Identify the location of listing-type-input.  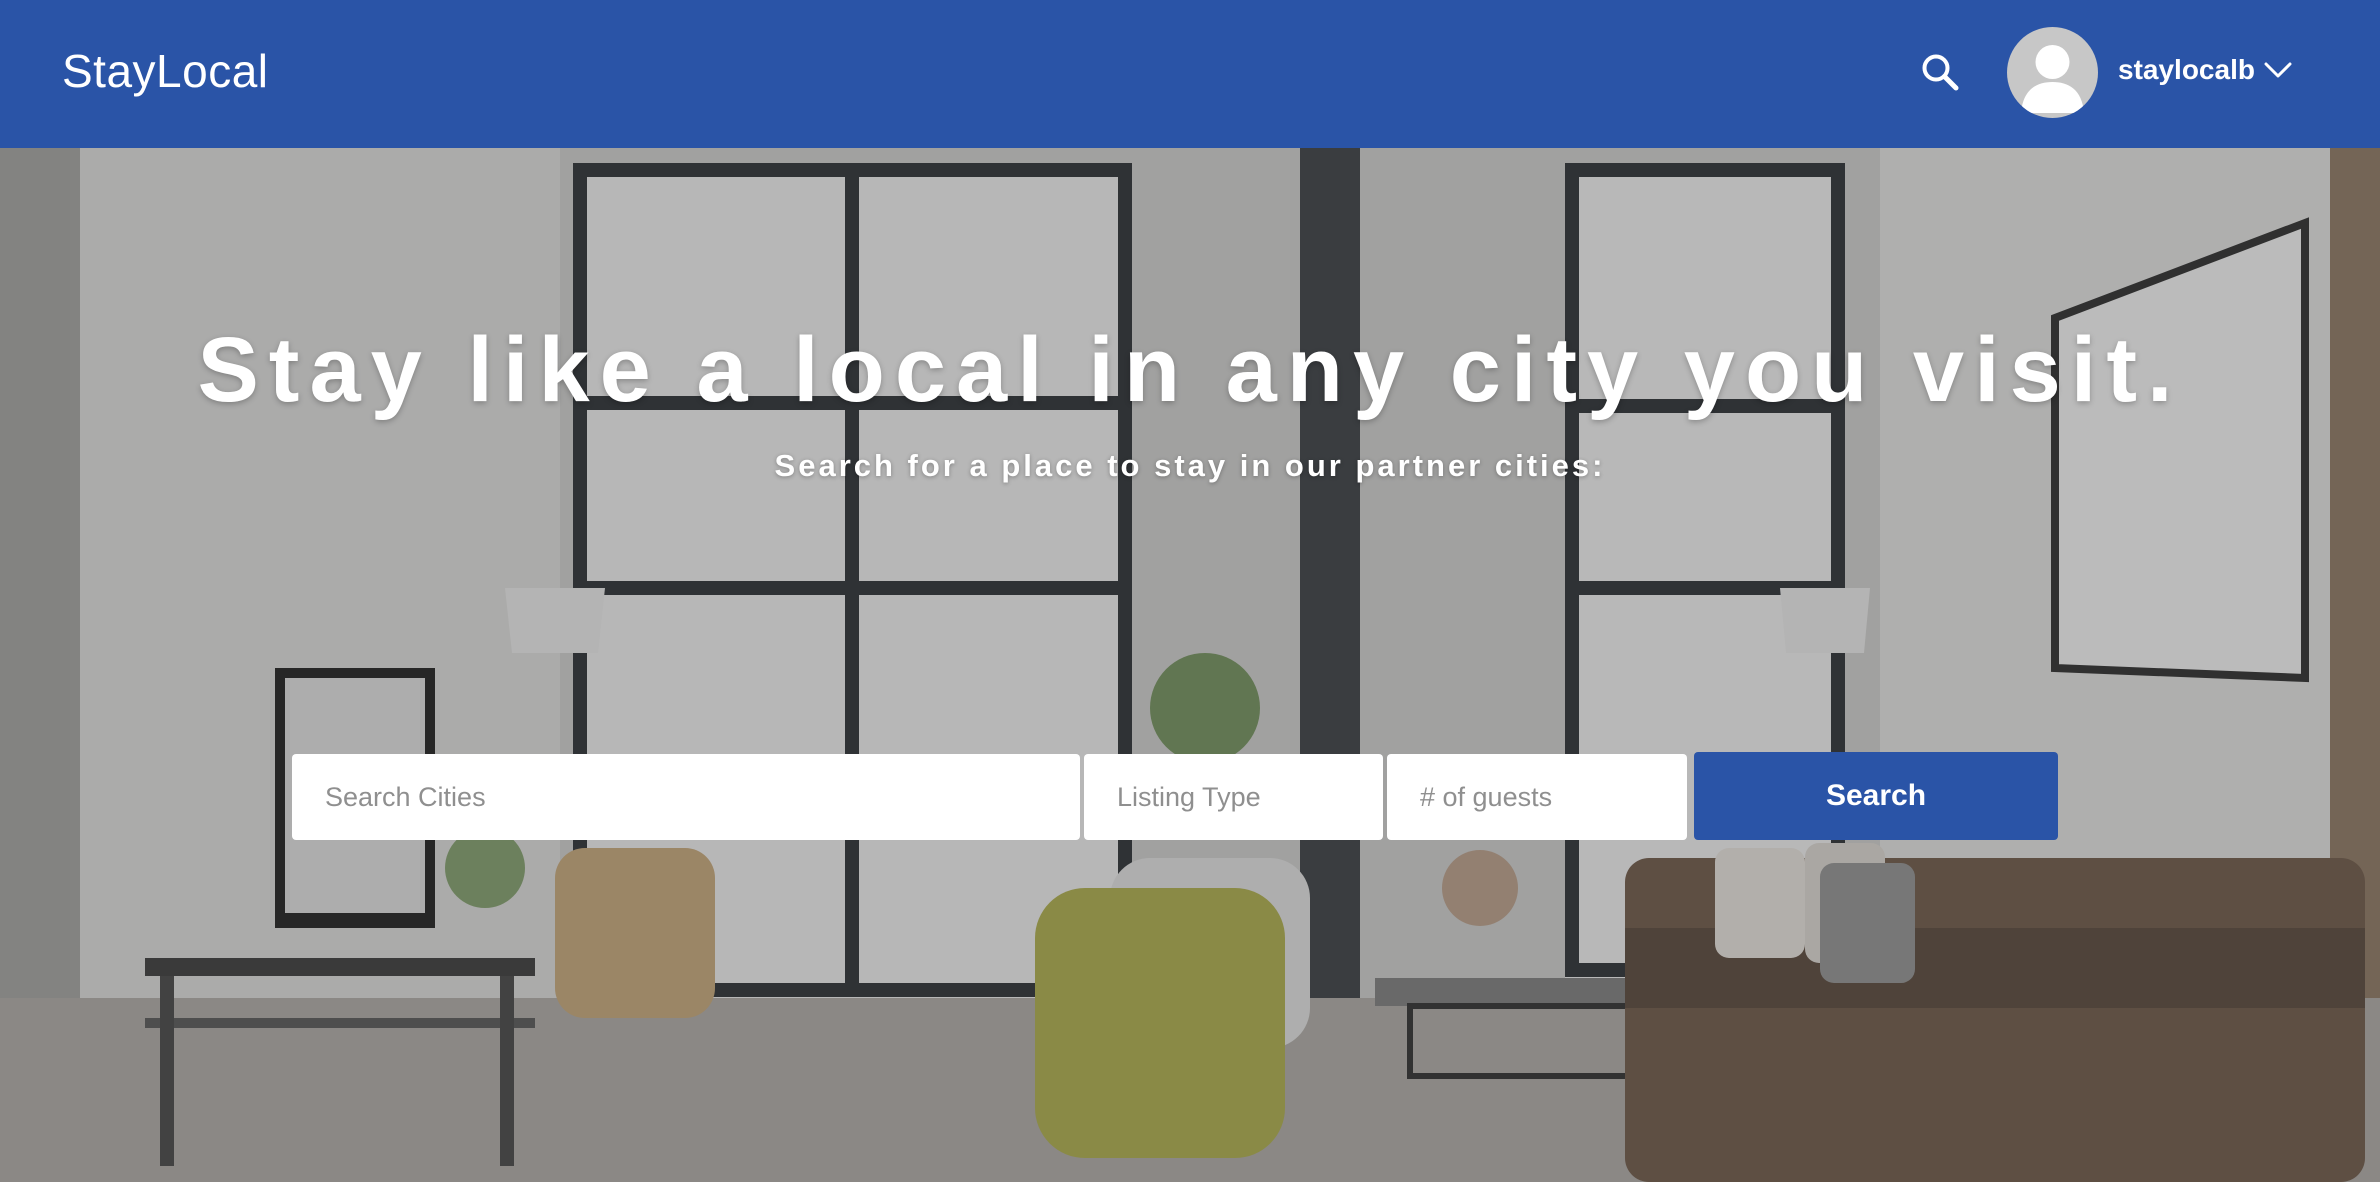
(1233, 797).